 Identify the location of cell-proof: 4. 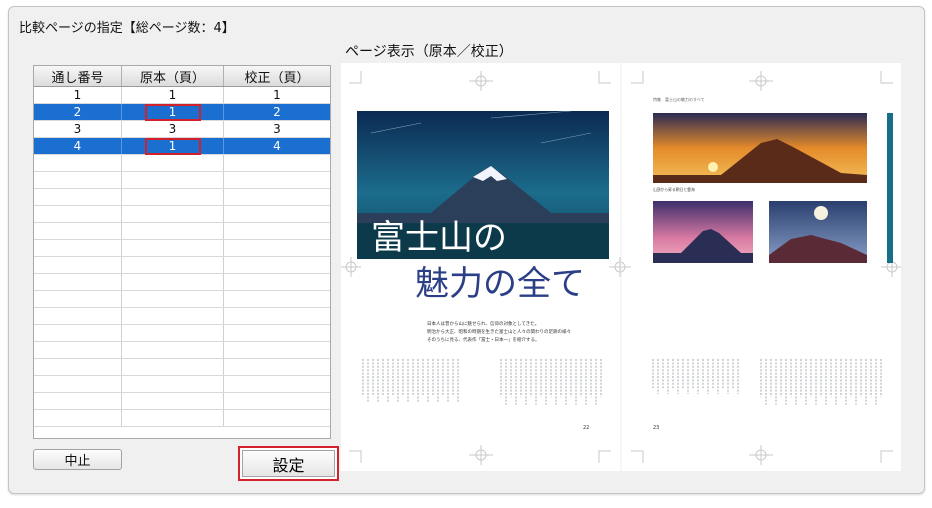
(277, 146).